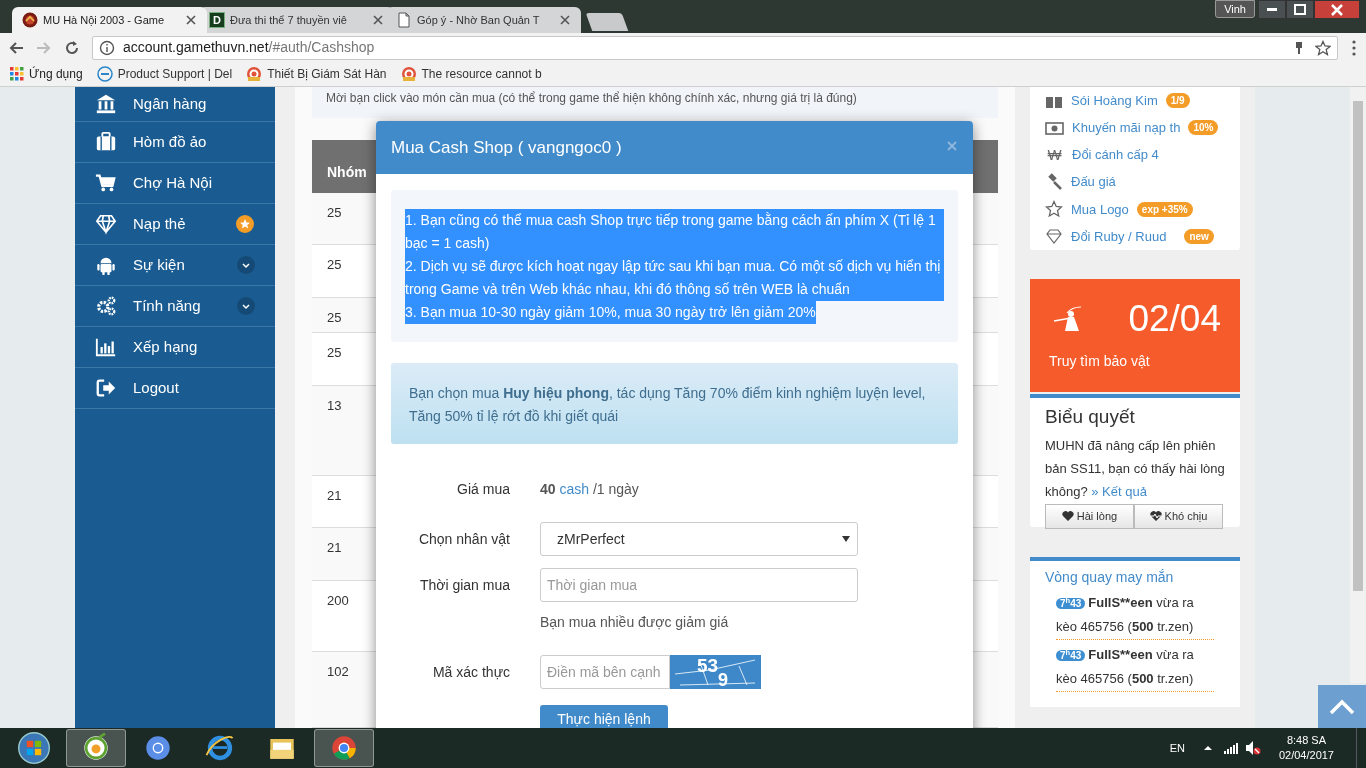 Image resolution: width=1366 pixels, height=768 pixels. Describe the element at coordinates (589, 489) in the screenshot. I see `price-text: 40 cash /1 ngày` at that location.